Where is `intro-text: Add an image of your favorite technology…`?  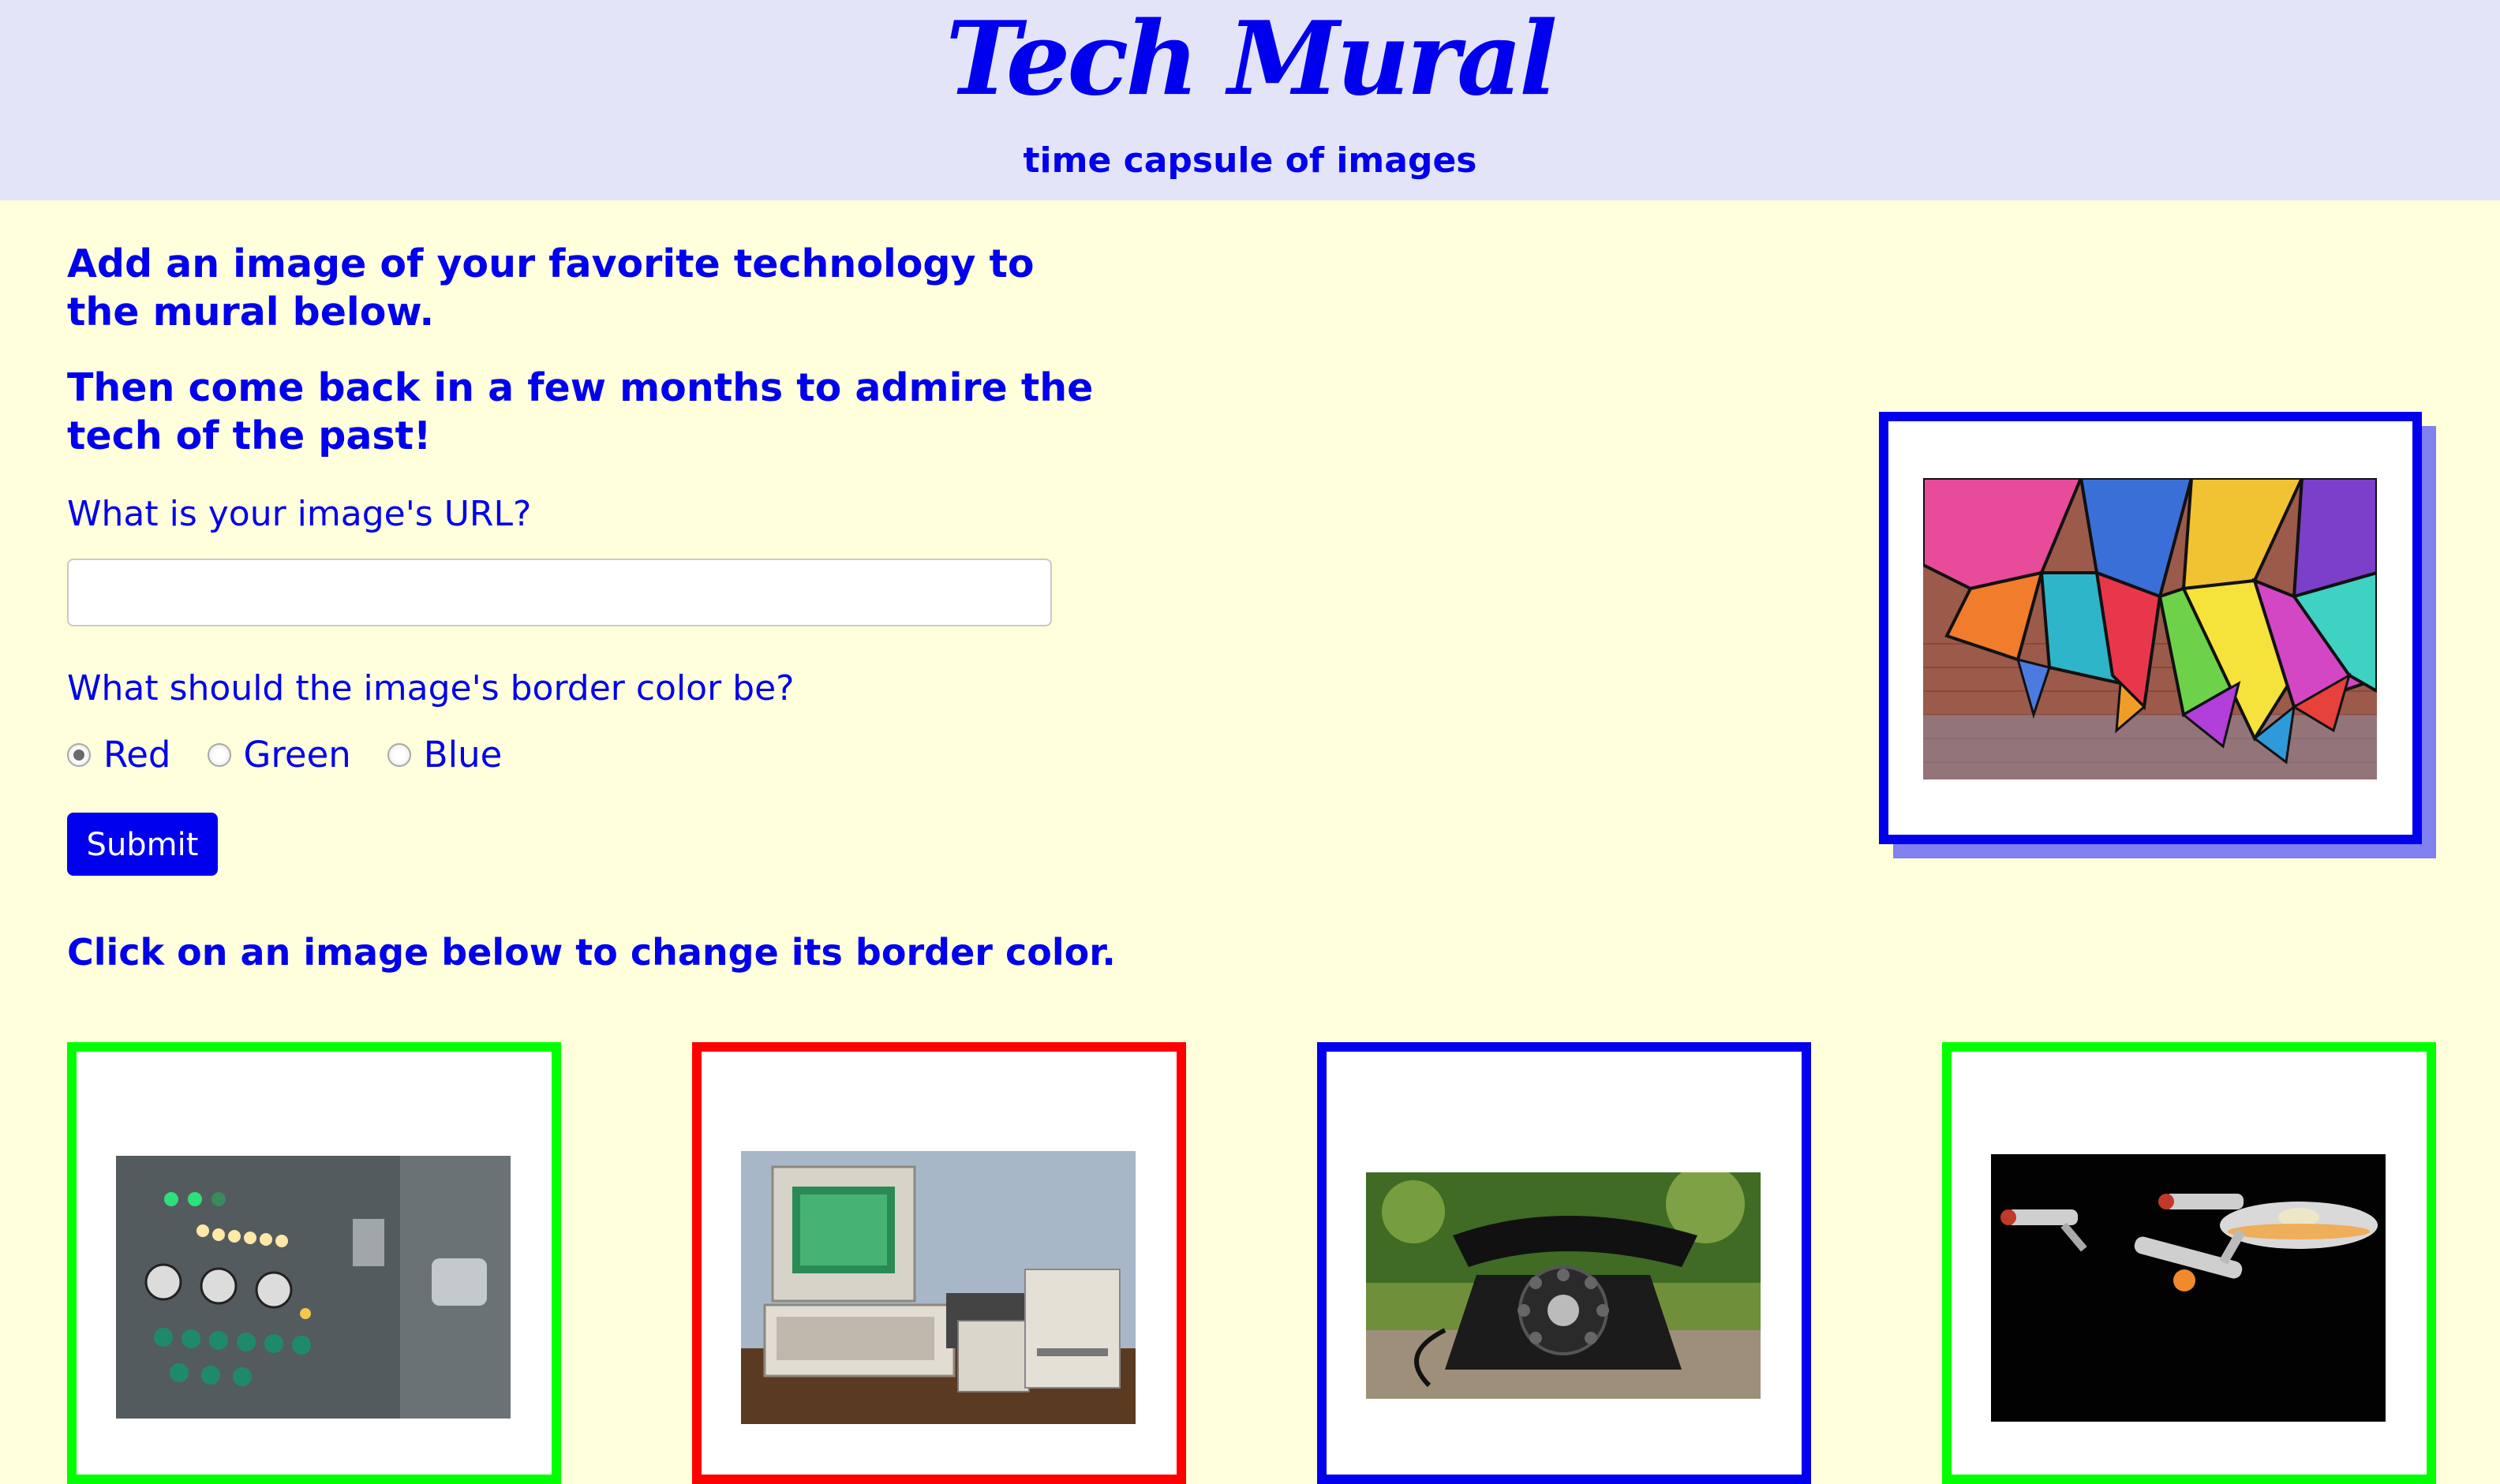 intro-text: Add an image of your favorite technology… is located at coordinates (551, 288).